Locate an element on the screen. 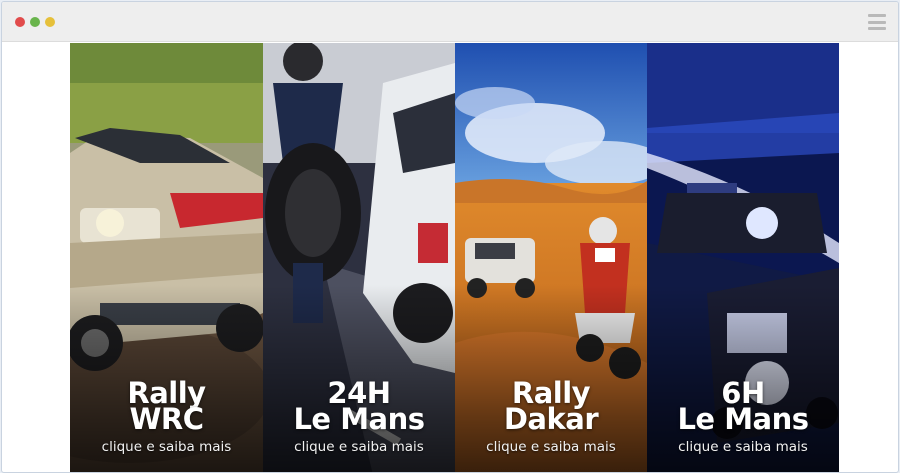  close-window-dot is located at coordinates (20, 22).